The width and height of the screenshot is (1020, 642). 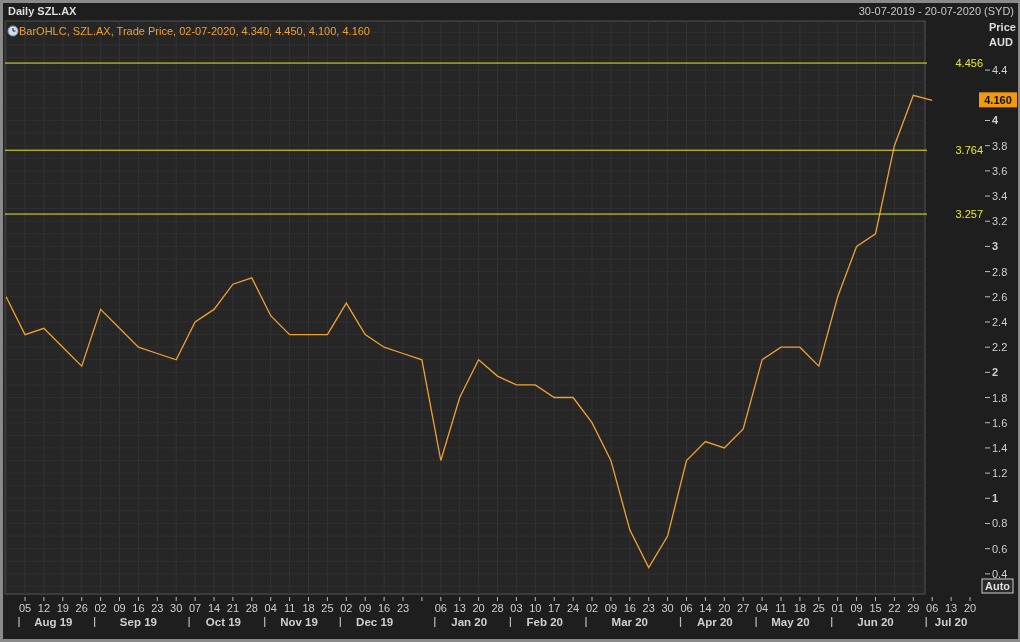 What do you see at coordinates (1000, 221) in the screenshot?
I see `y-tick-label: 3.2` at bounding box center [1000, 221].